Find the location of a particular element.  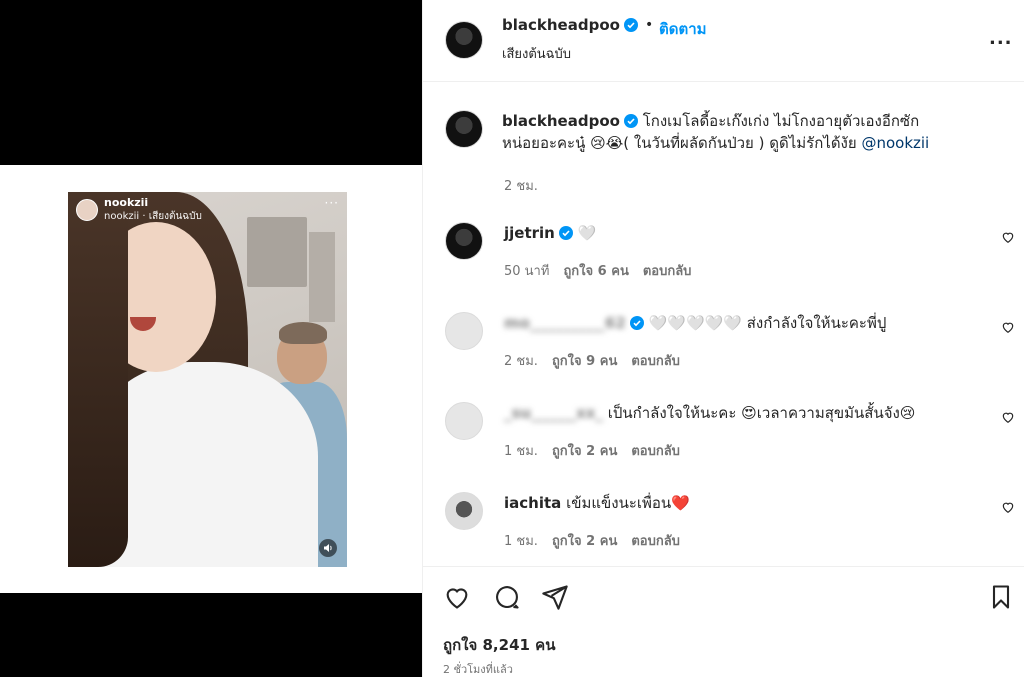

comment-likes: ถูกใจ 6 คน is located at coordinates (595, 270).